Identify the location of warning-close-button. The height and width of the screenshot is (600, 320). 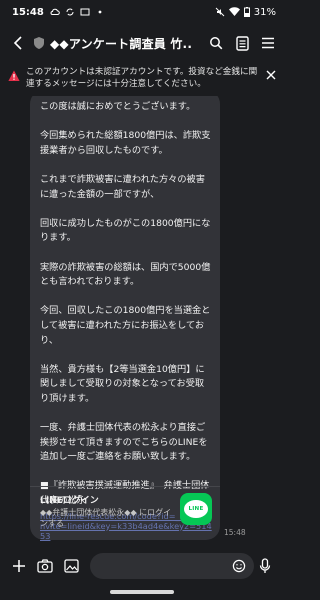
(271, 75).